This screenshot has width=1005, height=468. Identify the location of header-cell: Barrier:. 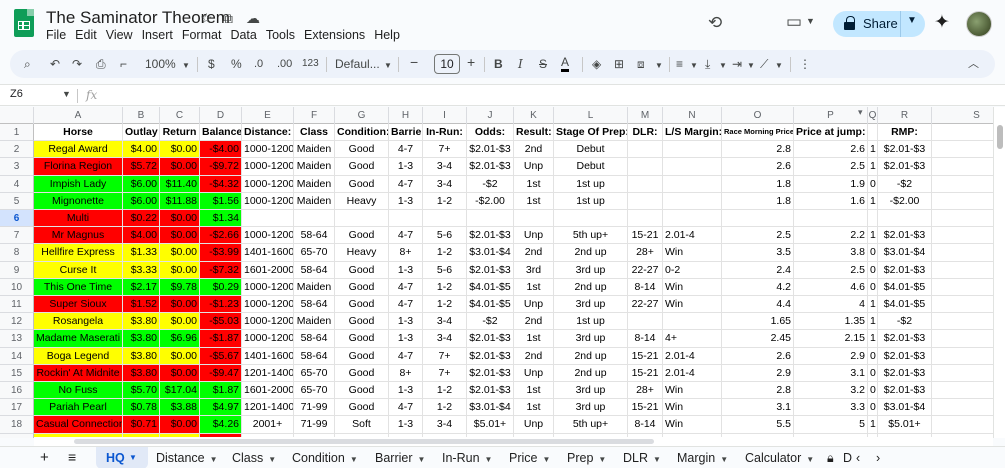
(406, 133).